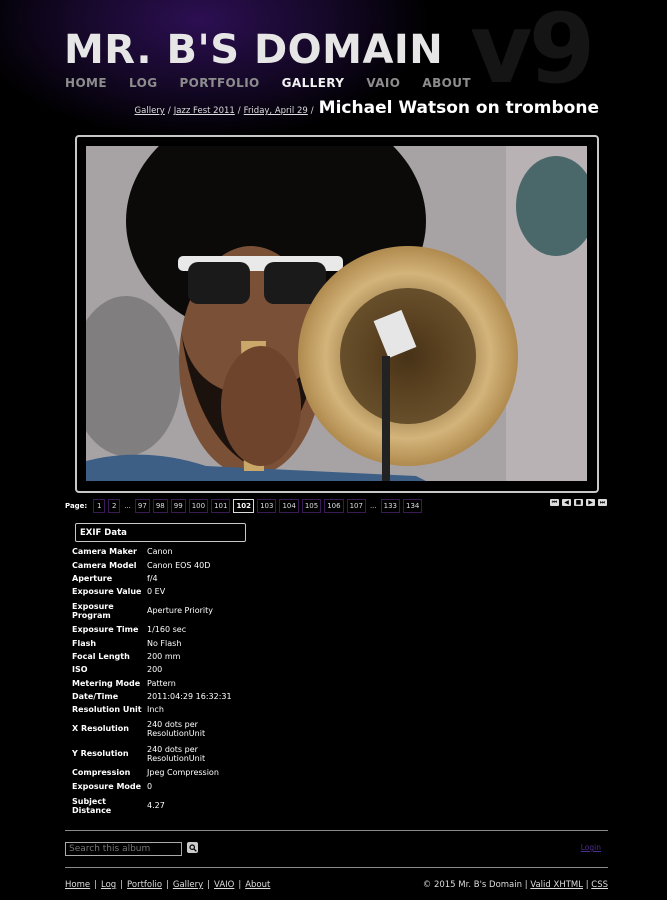 This screenshot has height=900, width=667. Describe the element at coordinates (556, 885) in the screenshot. I see `valid-xhtml-link: Valid XHTML` at that location.